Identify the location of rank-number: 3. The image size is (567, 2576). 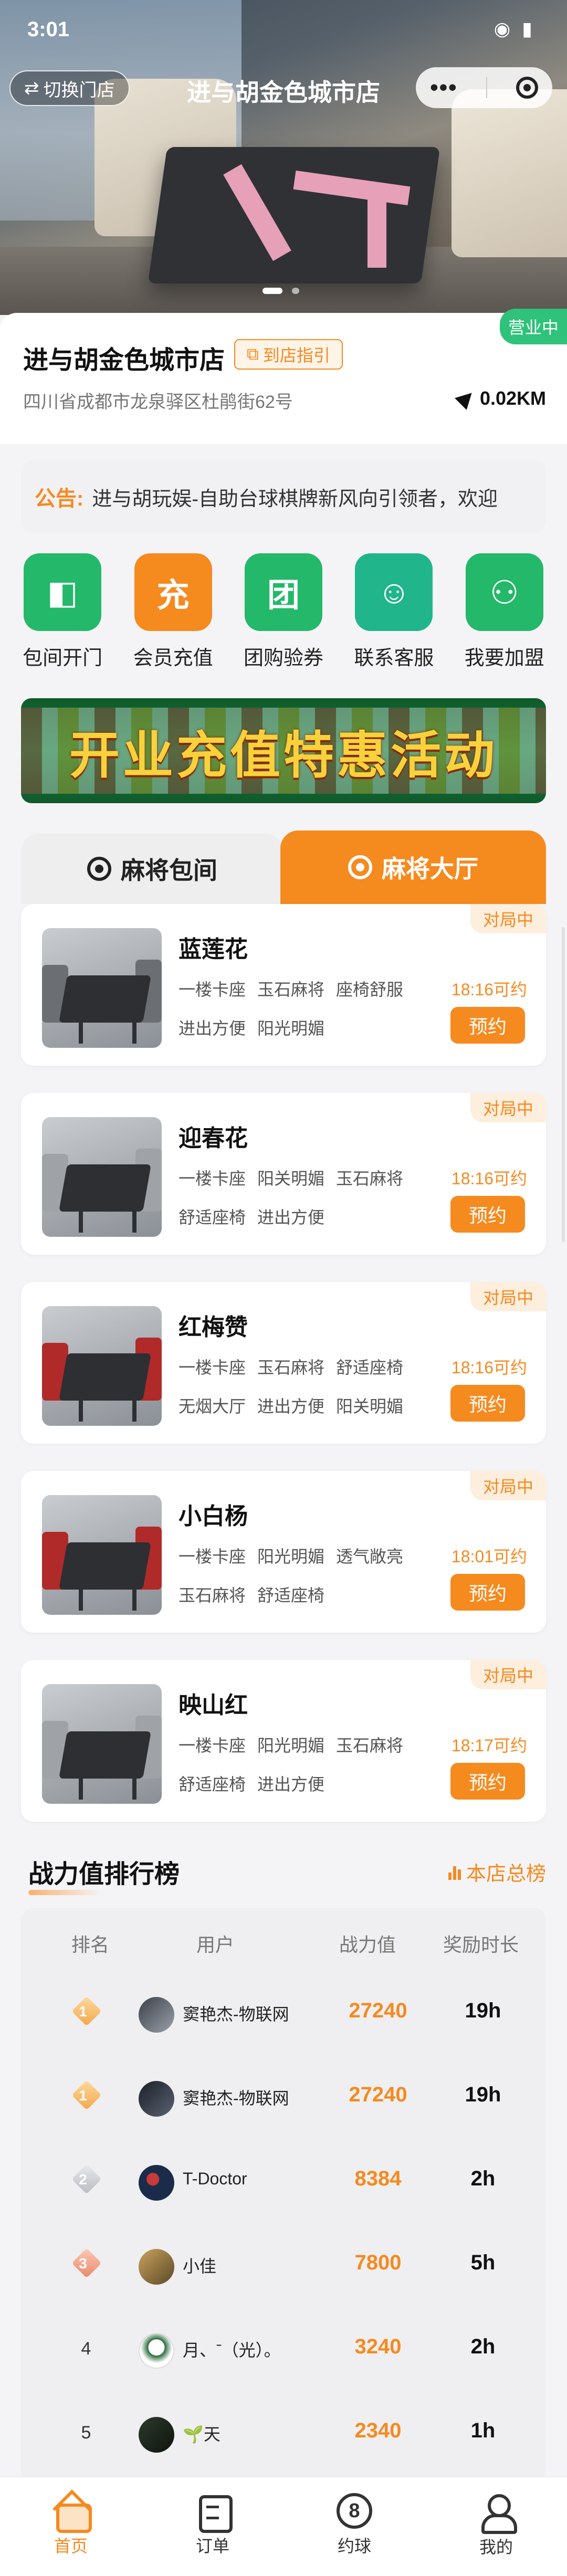
(83, 2264).